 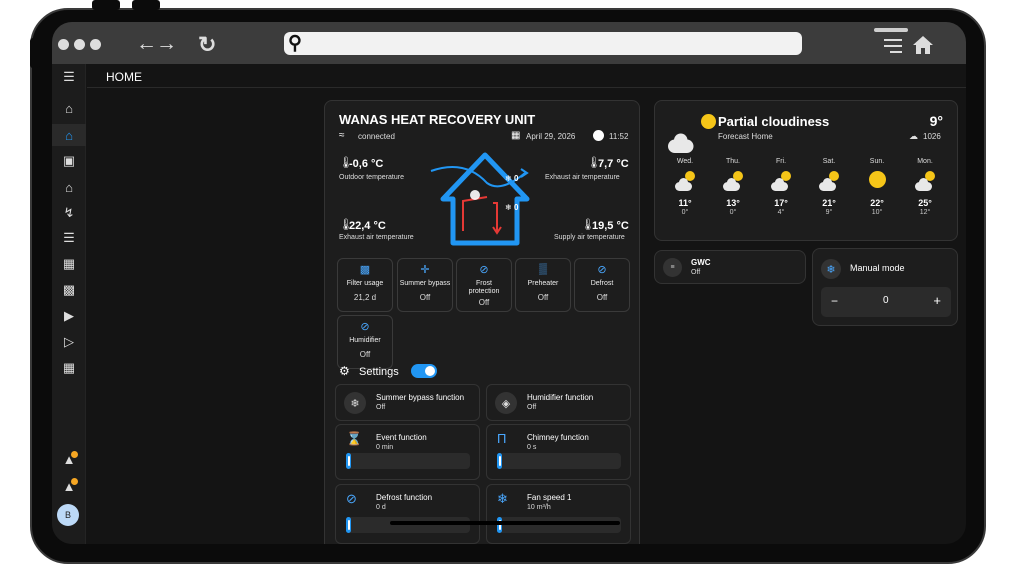 I want to click on forecast-low: 4°, so click(x=781, y=212).